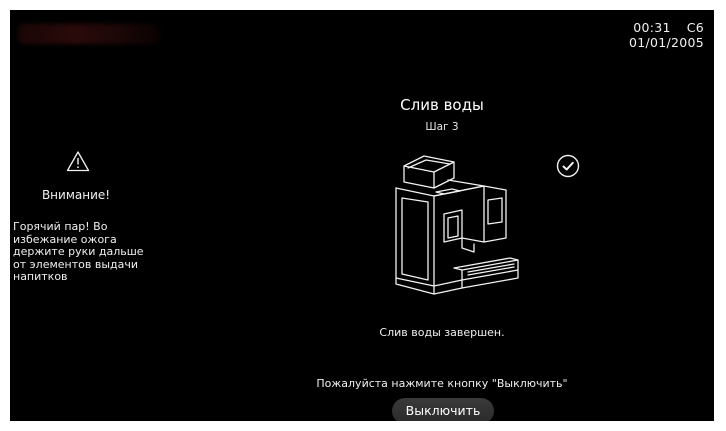 This screenshot has width=726, height=431. What do you see at coordinates (78, 161) in the screenshot?
I see `warning-triangle-icon` at bounding box center [78, 161].